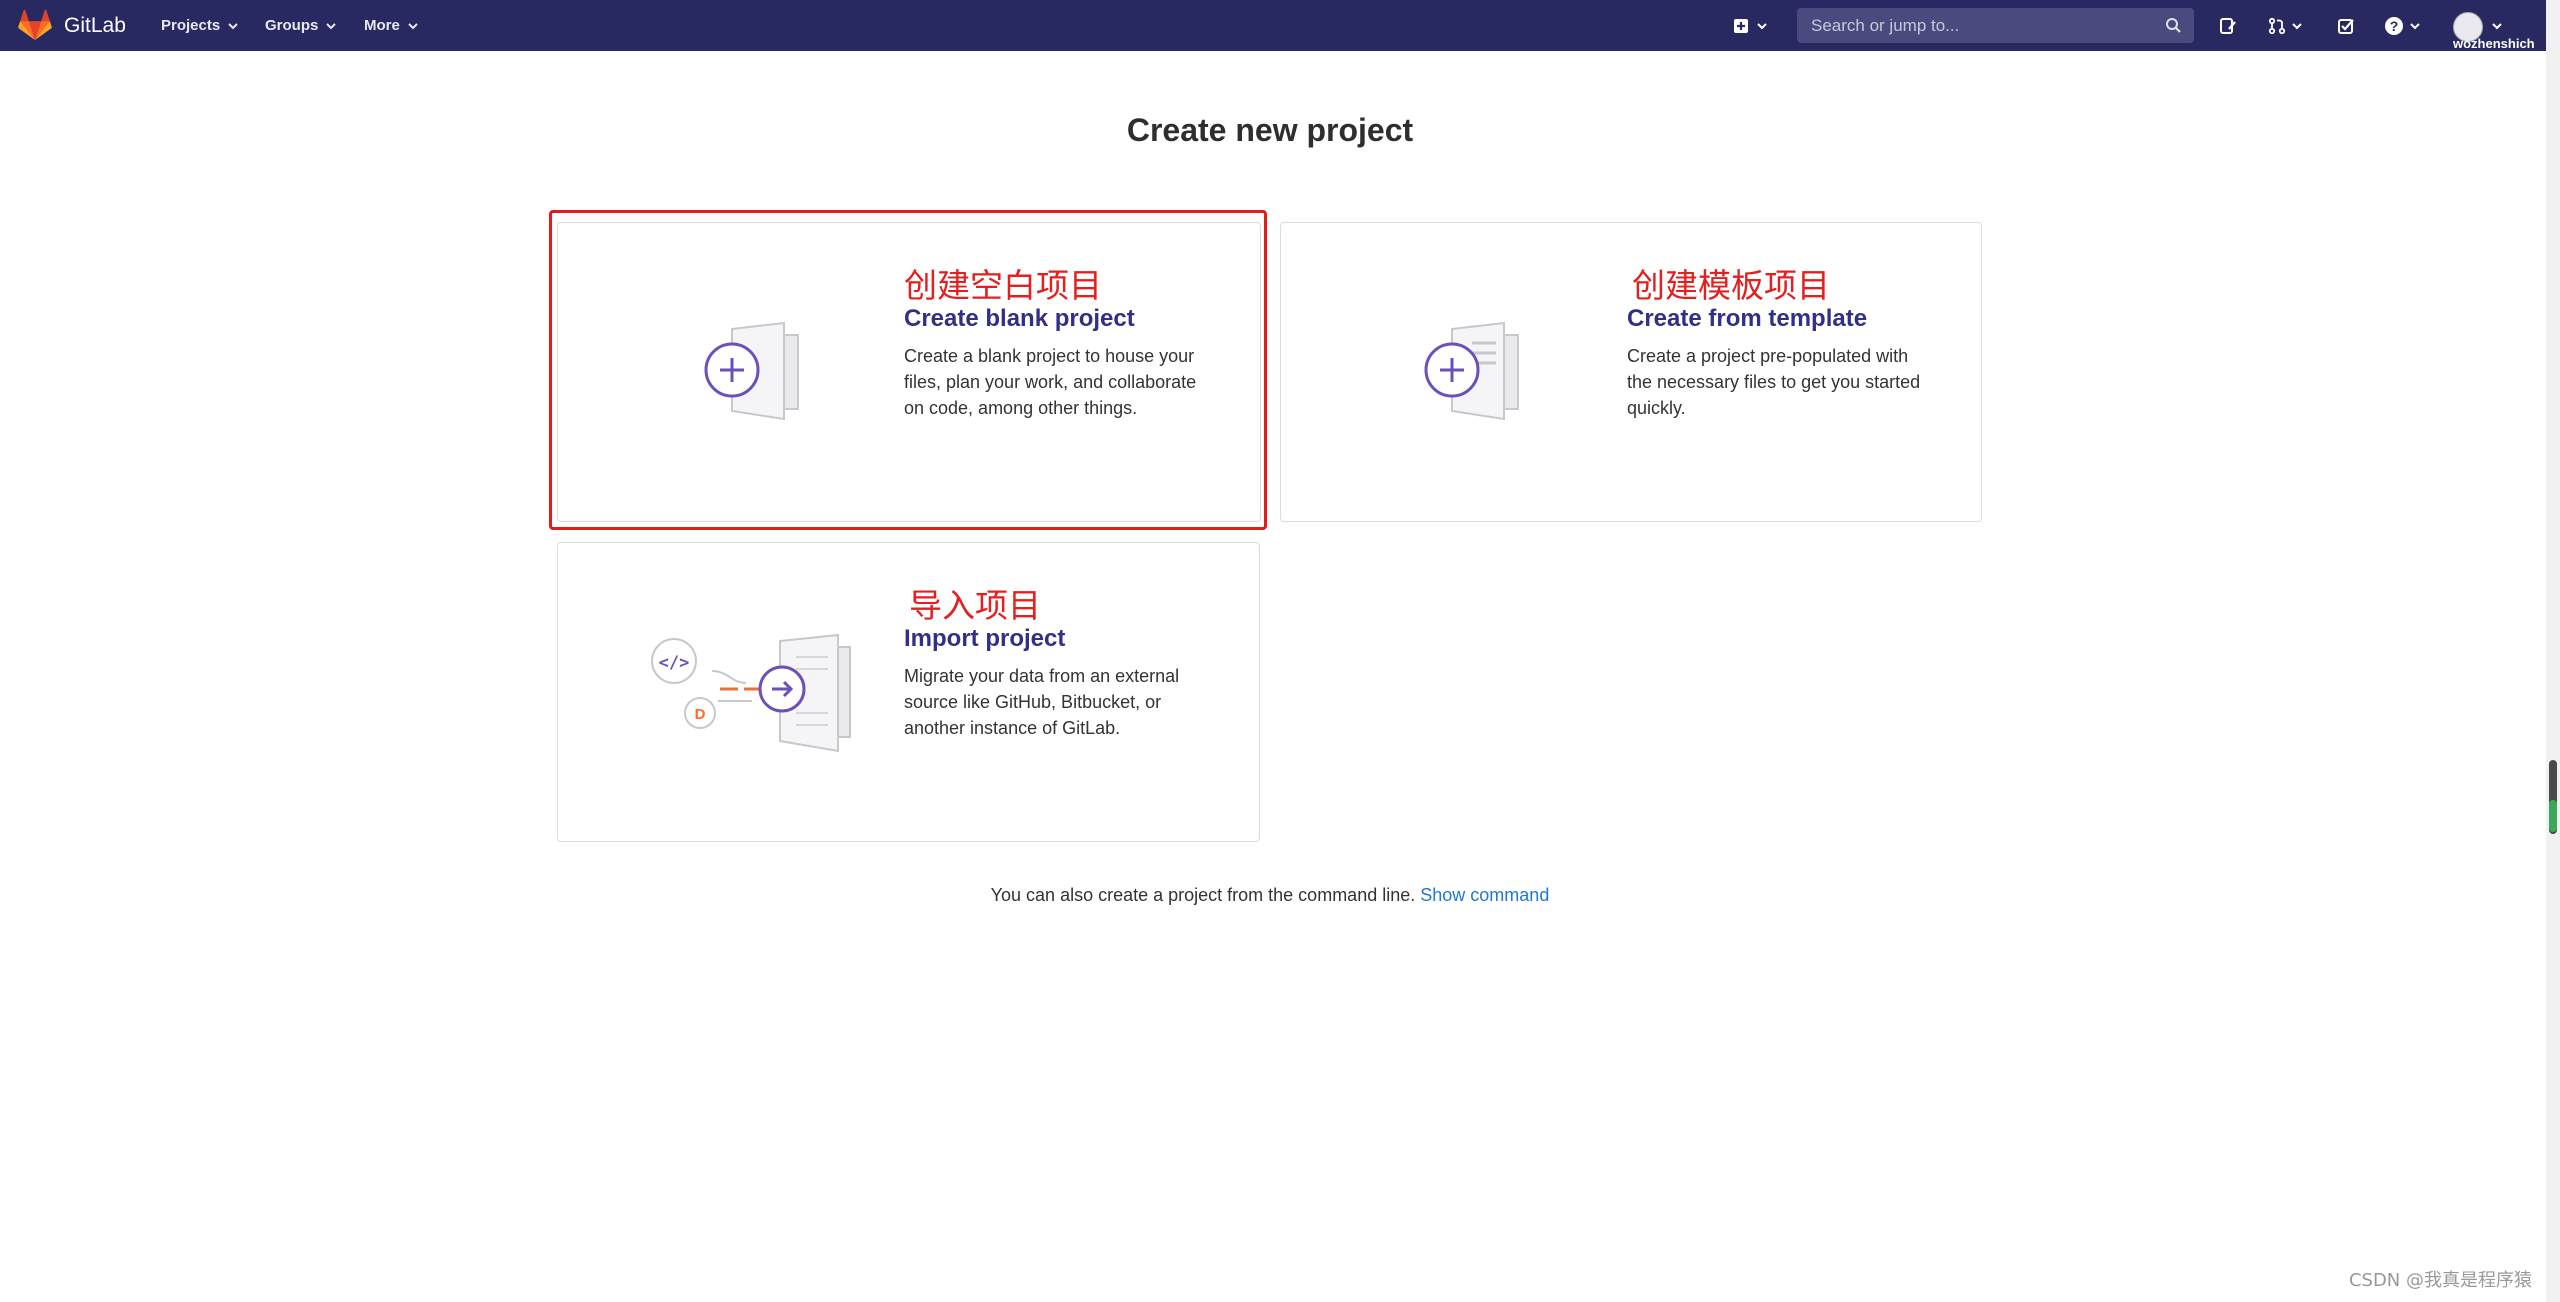 The width and height of the screenshot is (2560, 1302). What do you see at coordinates (2277, 25) in the screenshot?
I see `merge-request-icon` at bounding box center [2277, 25].